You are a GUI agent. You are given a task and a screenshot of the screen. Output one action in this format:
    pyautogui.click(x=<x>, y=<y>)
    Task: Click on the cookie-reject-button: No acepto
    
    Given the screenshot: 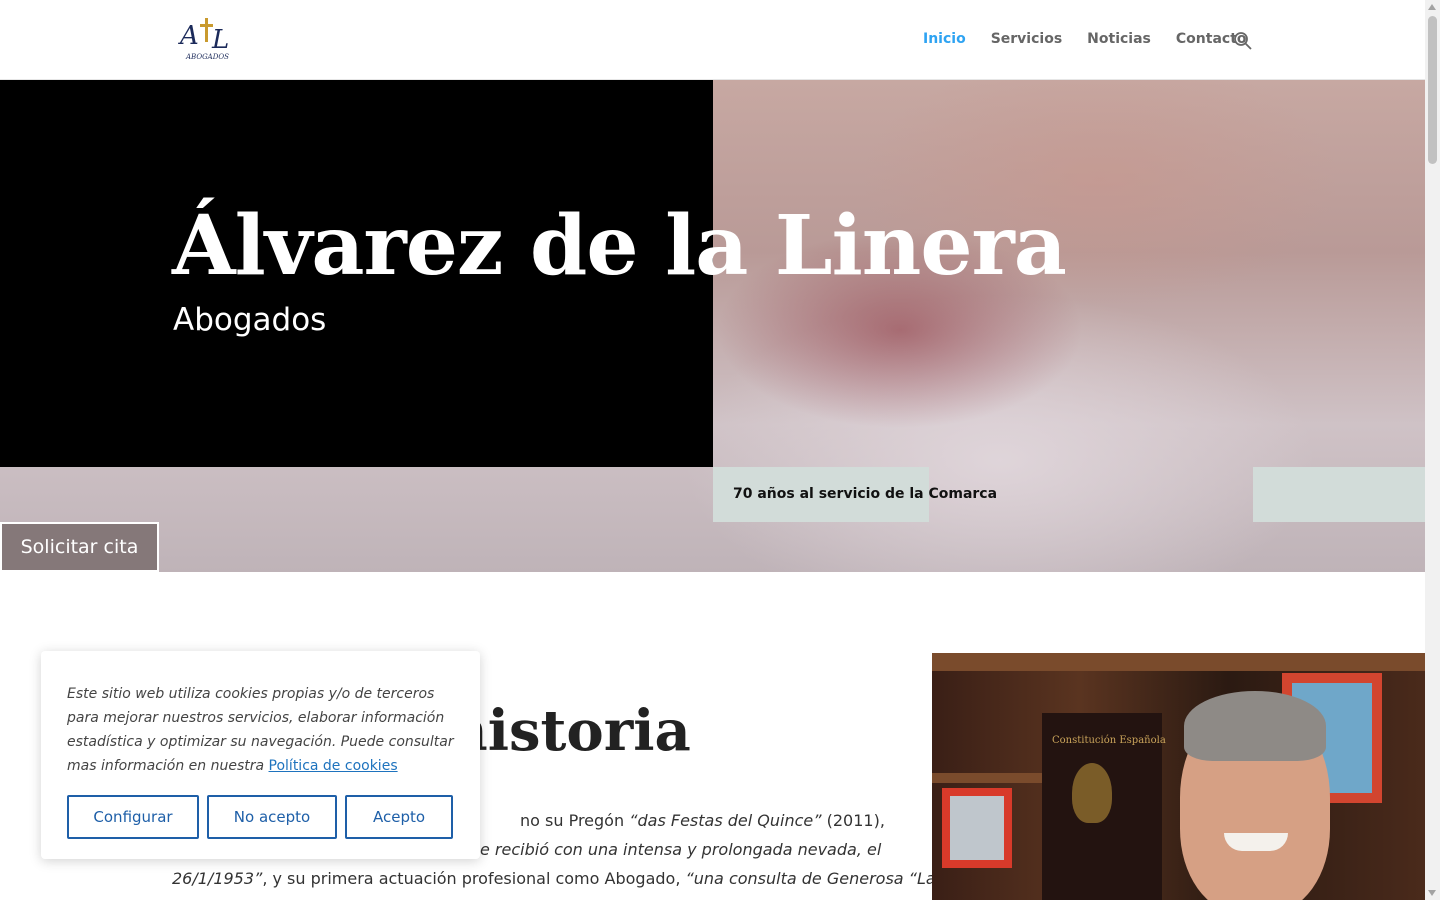 What is the action you would take?
    pyautogui.click(x=272, y=817)
    